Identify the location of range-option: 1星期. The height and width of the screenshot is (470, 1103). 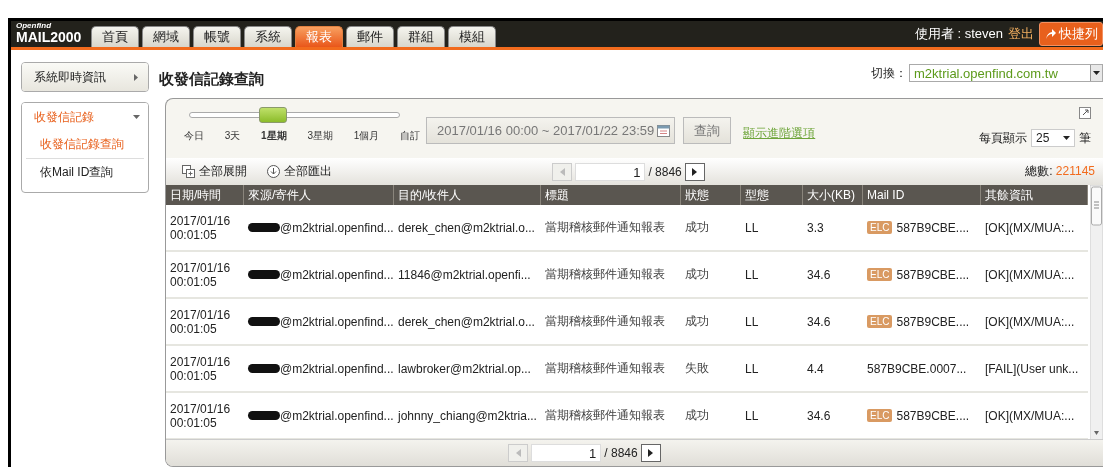
(274, 136).